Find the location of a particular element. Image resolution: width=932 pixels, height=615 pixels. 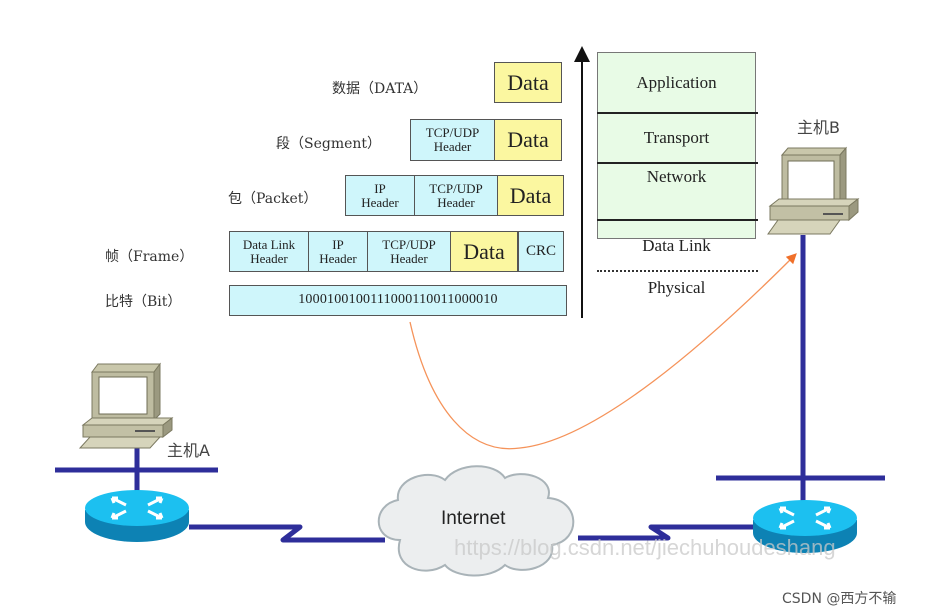

host-a-label: 主机A is located at coordinates (188, 450).